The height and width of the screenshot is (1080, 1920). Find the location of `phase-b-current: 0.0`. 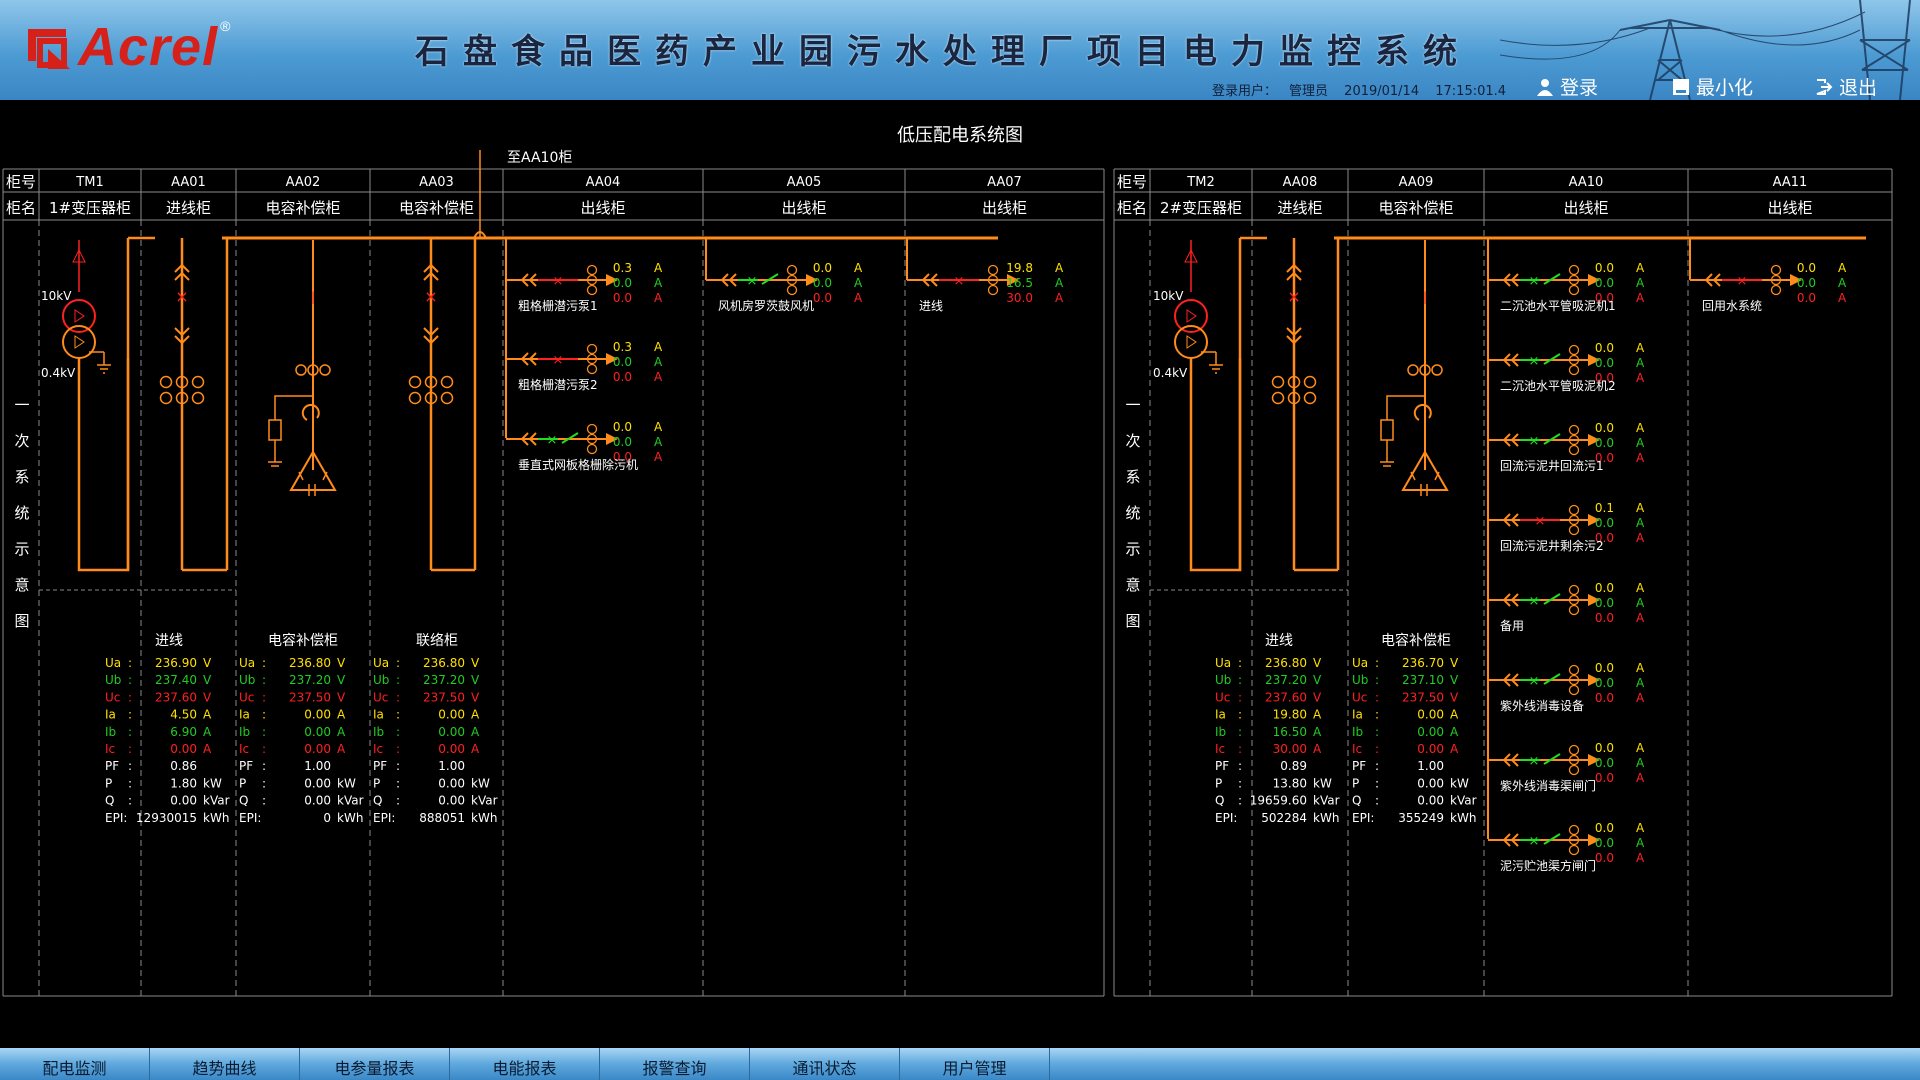

phase-b-current: 0.0 is located at coordinates (1604, 443).